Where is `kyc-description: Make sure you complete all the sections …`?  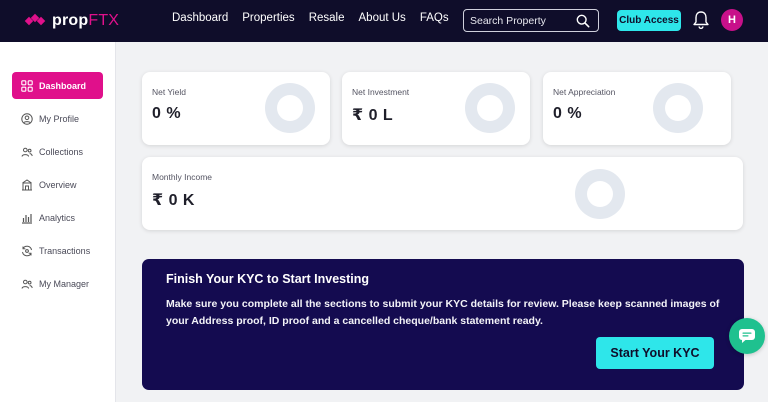
kyc-description: Make sure you complete all the sections … is located at coordinates (443, 312).